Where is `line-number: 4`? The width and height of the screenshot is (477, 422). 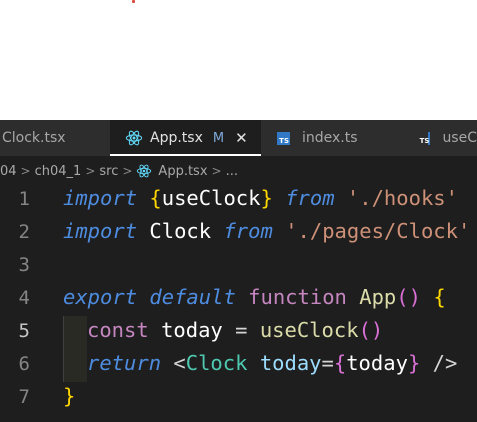
line-number: 4 is located at coordinates (24, 298).